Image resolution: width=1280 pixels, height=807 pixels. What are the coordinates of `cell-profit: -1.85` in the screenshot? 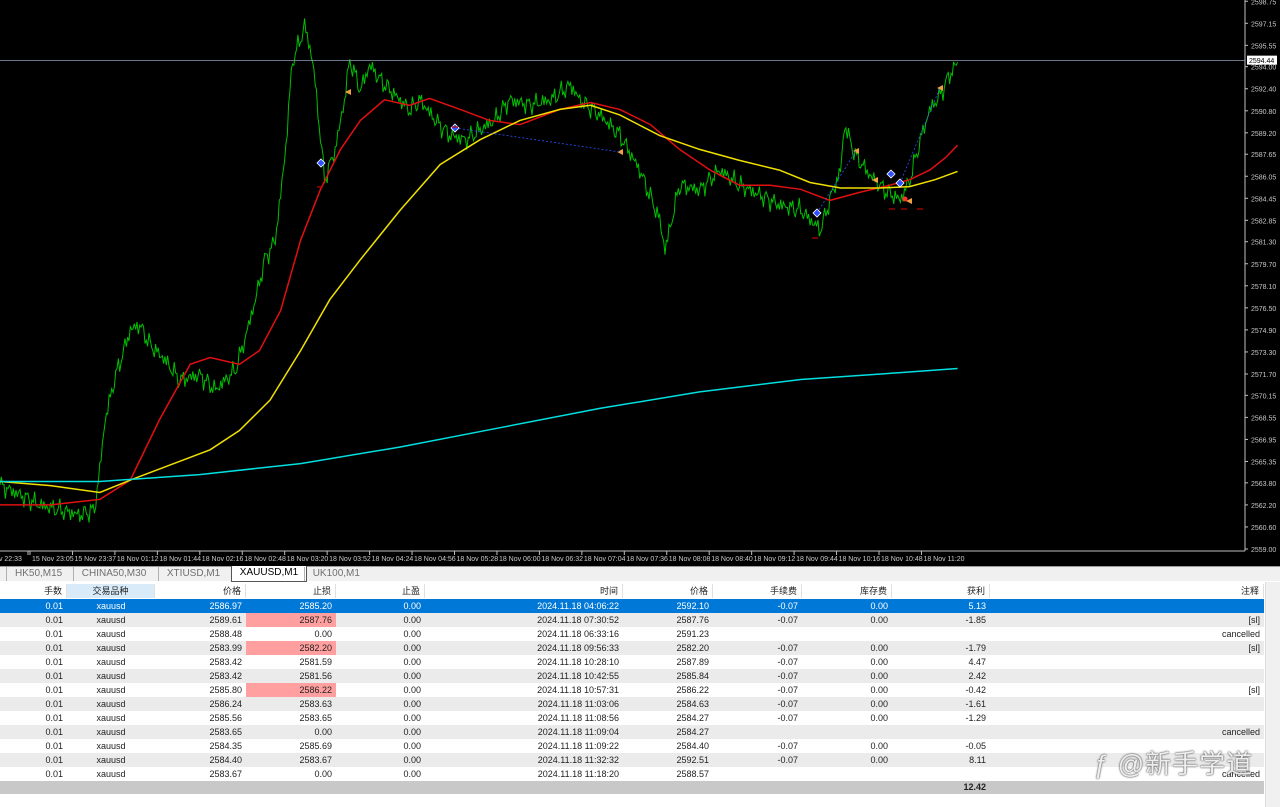 It's located at (975, 620).